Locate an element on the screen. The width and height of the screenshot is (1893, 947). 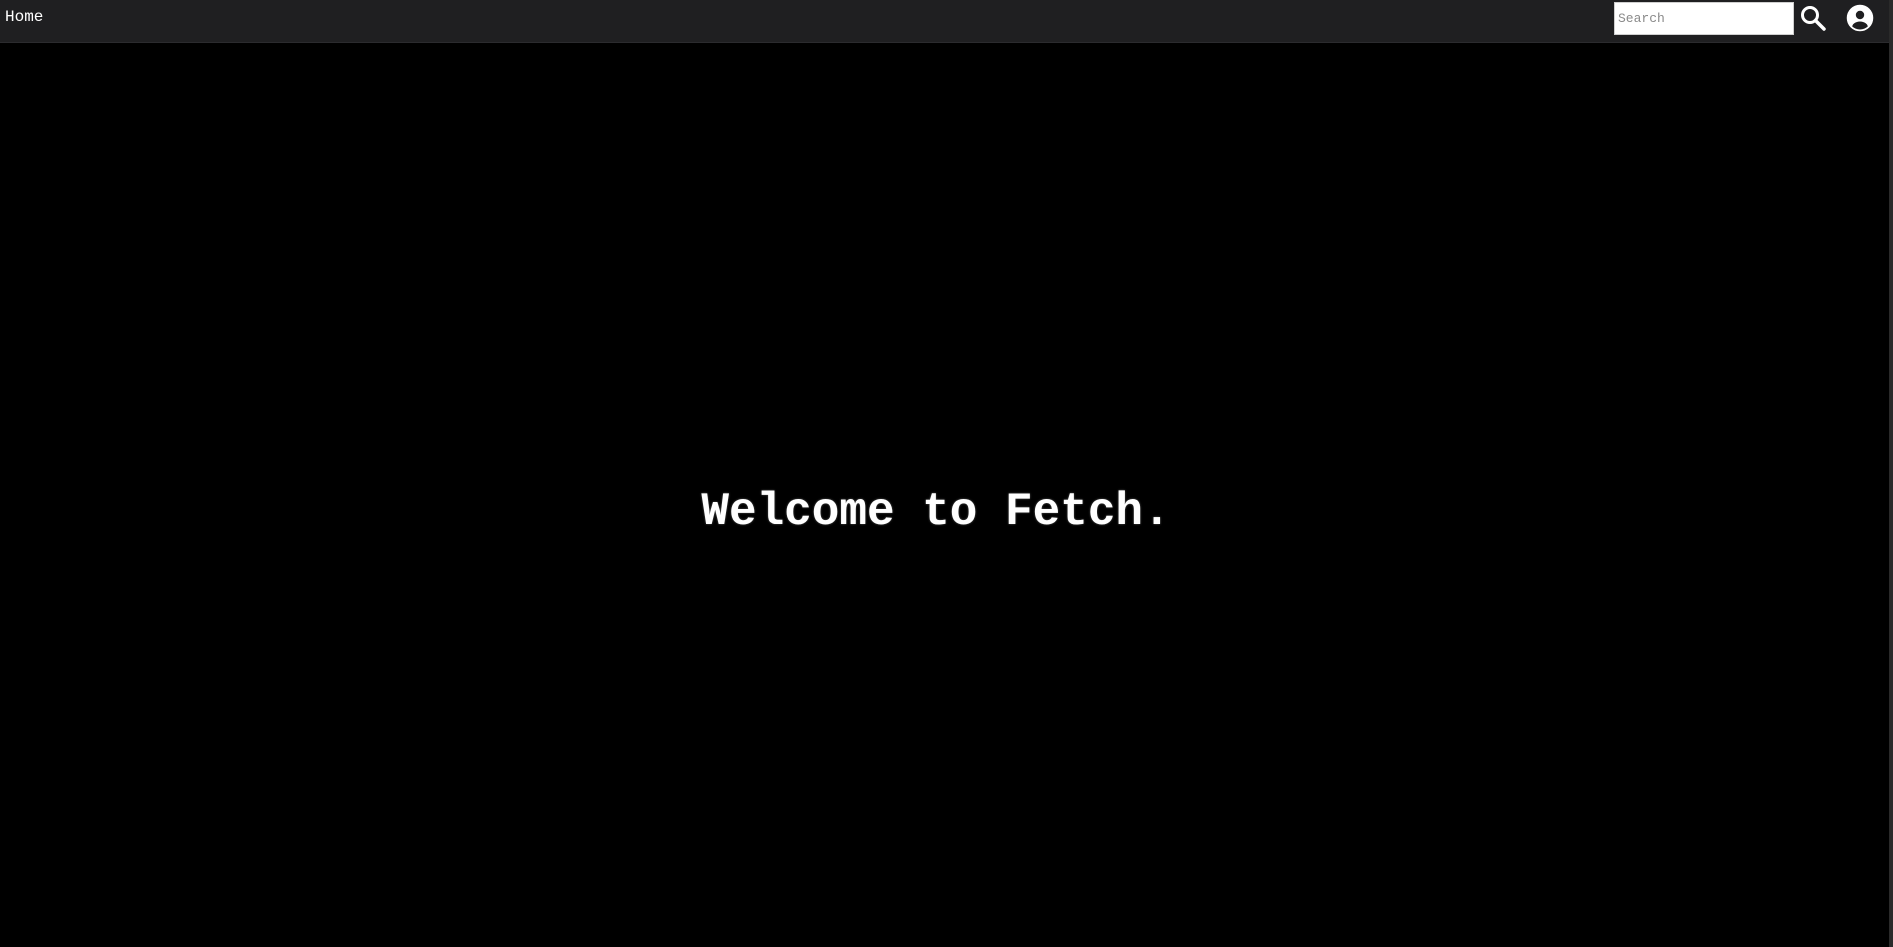
account-button is located at coordinates (1860, 18).